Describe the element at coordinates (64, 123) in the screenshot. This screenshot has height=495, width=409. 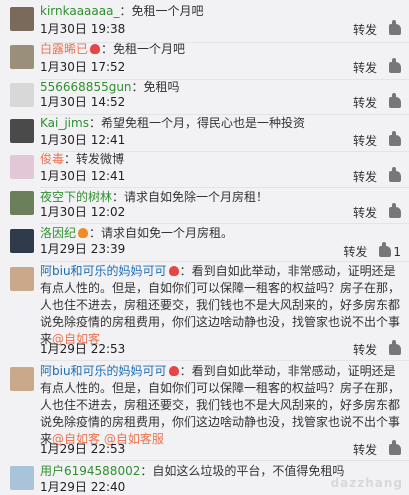
I see `comment-username: Kai_jims` at that location.